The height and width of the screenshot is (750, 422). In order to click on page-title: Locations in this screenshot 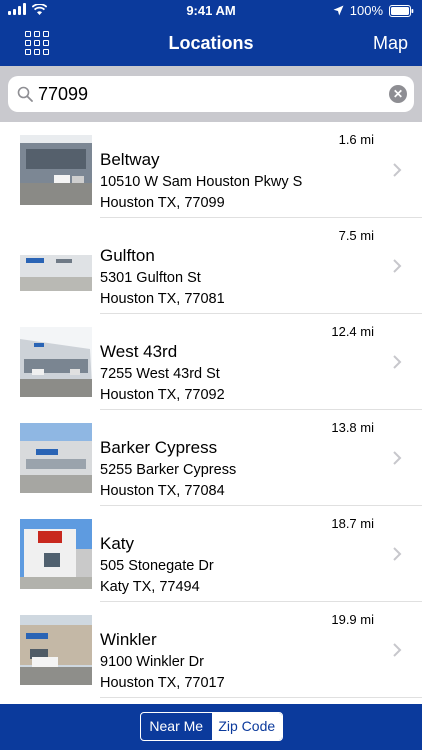, I will do `click(211, 43)`.